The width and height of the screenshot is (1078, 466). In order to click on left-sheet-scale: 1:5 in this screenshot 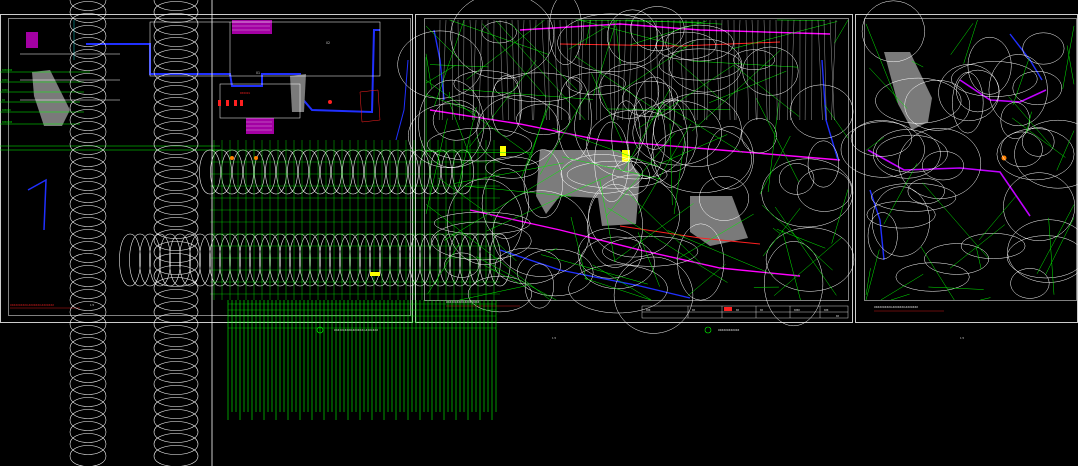, I will do `click(92, 305)`.